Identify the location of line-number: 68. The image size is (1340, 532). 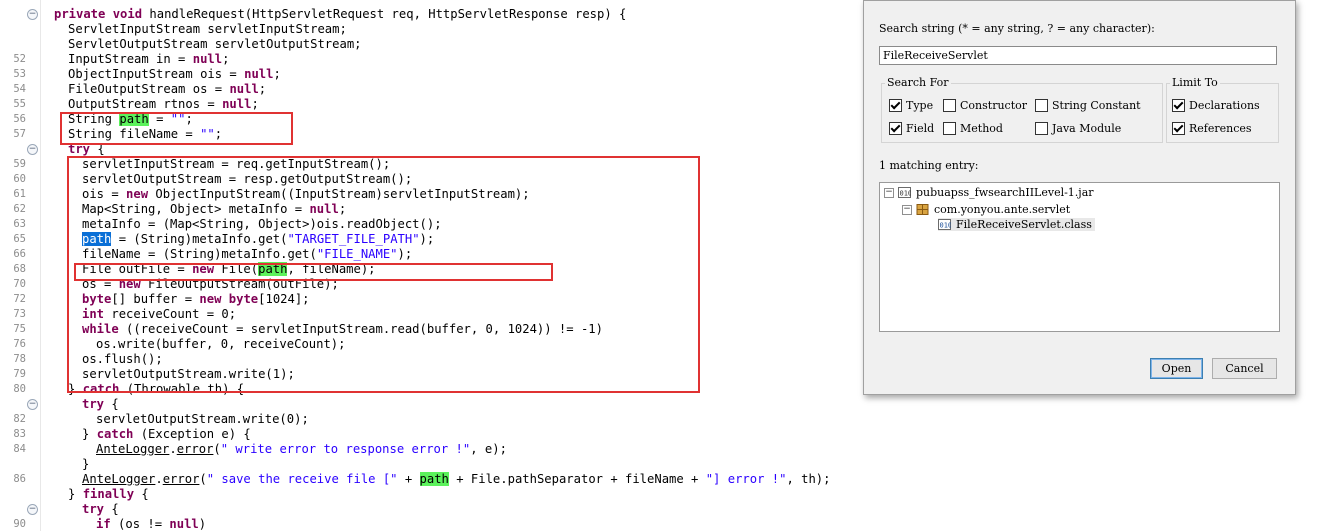
(19, 269).